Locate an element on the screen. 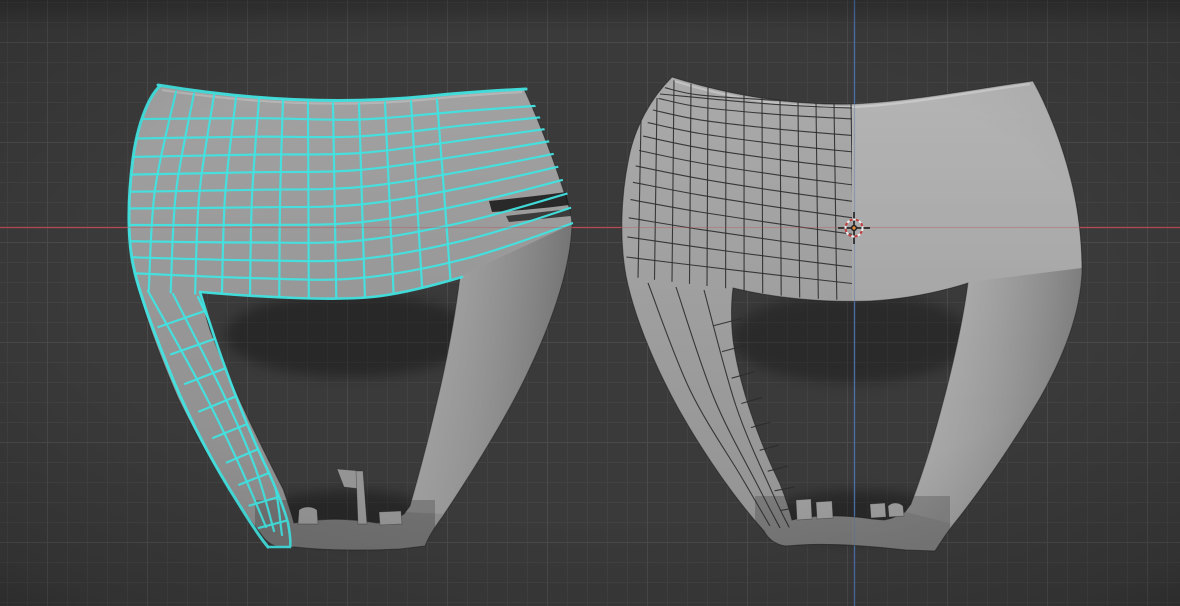  cursor-center-dot is located at coordinates (854, 228).